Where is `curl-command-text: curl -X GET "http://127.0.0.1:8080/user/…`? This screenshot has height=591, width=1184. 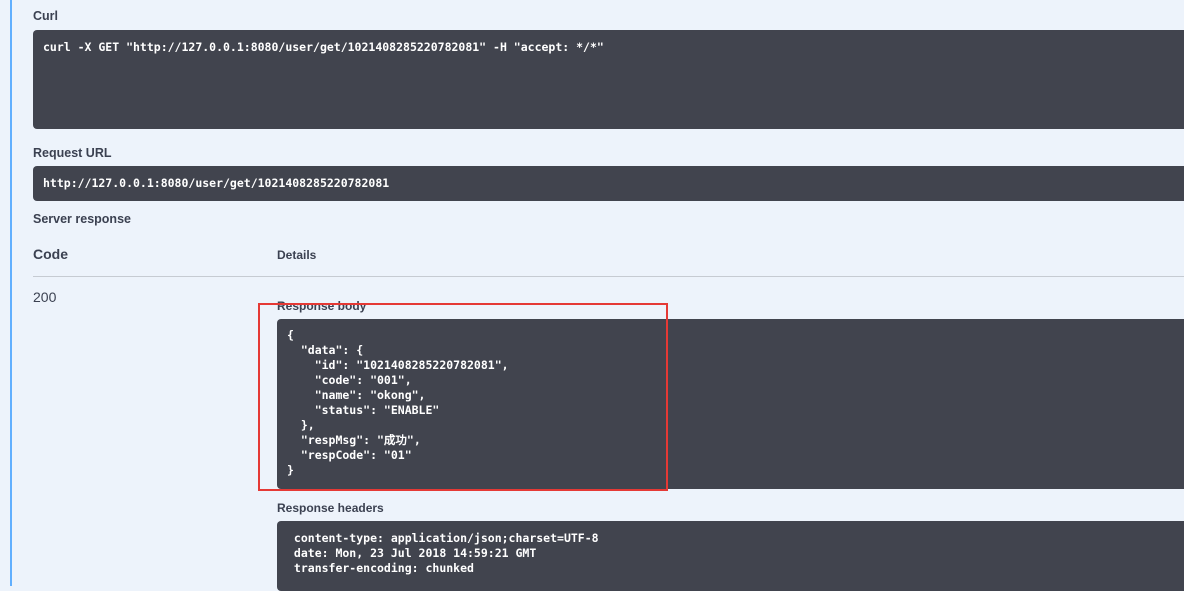 curl-command-text: curl -X GET "http://127.0.0.1:8080/user/… is located at coordinates (323, 47).